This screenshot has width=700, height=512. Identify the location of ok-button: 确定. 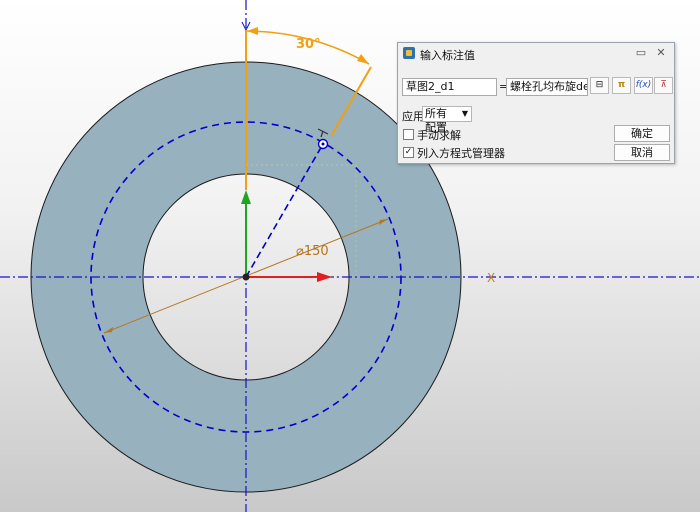
(642, 133).